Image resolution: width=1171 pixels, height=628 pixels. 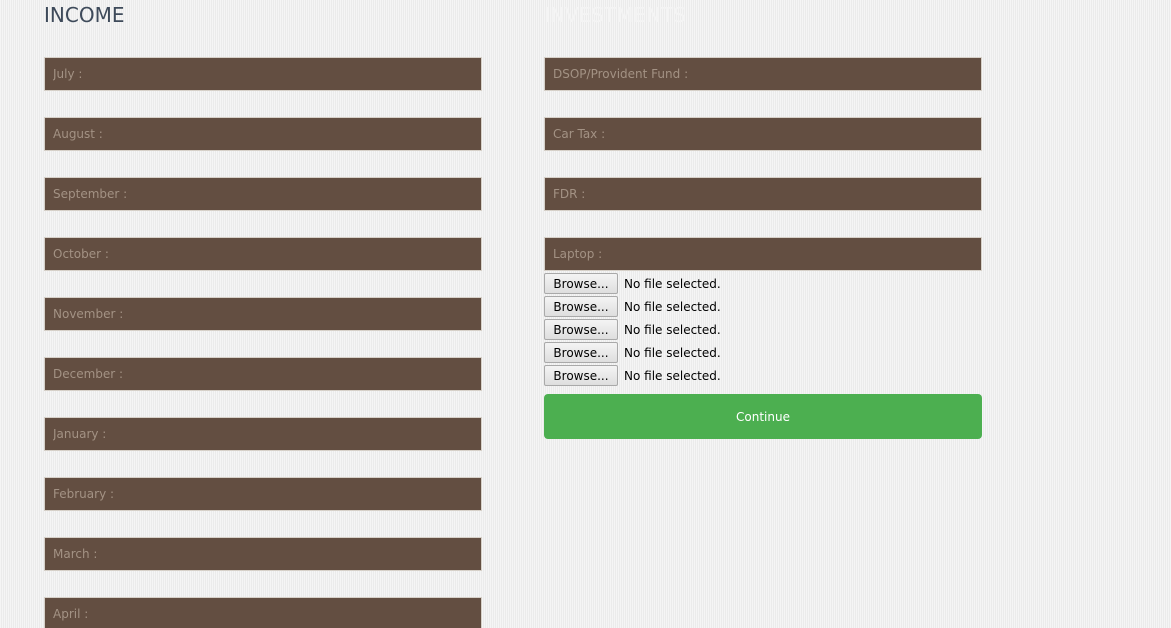 I want to click on april-field, so click(x=263, y=612).